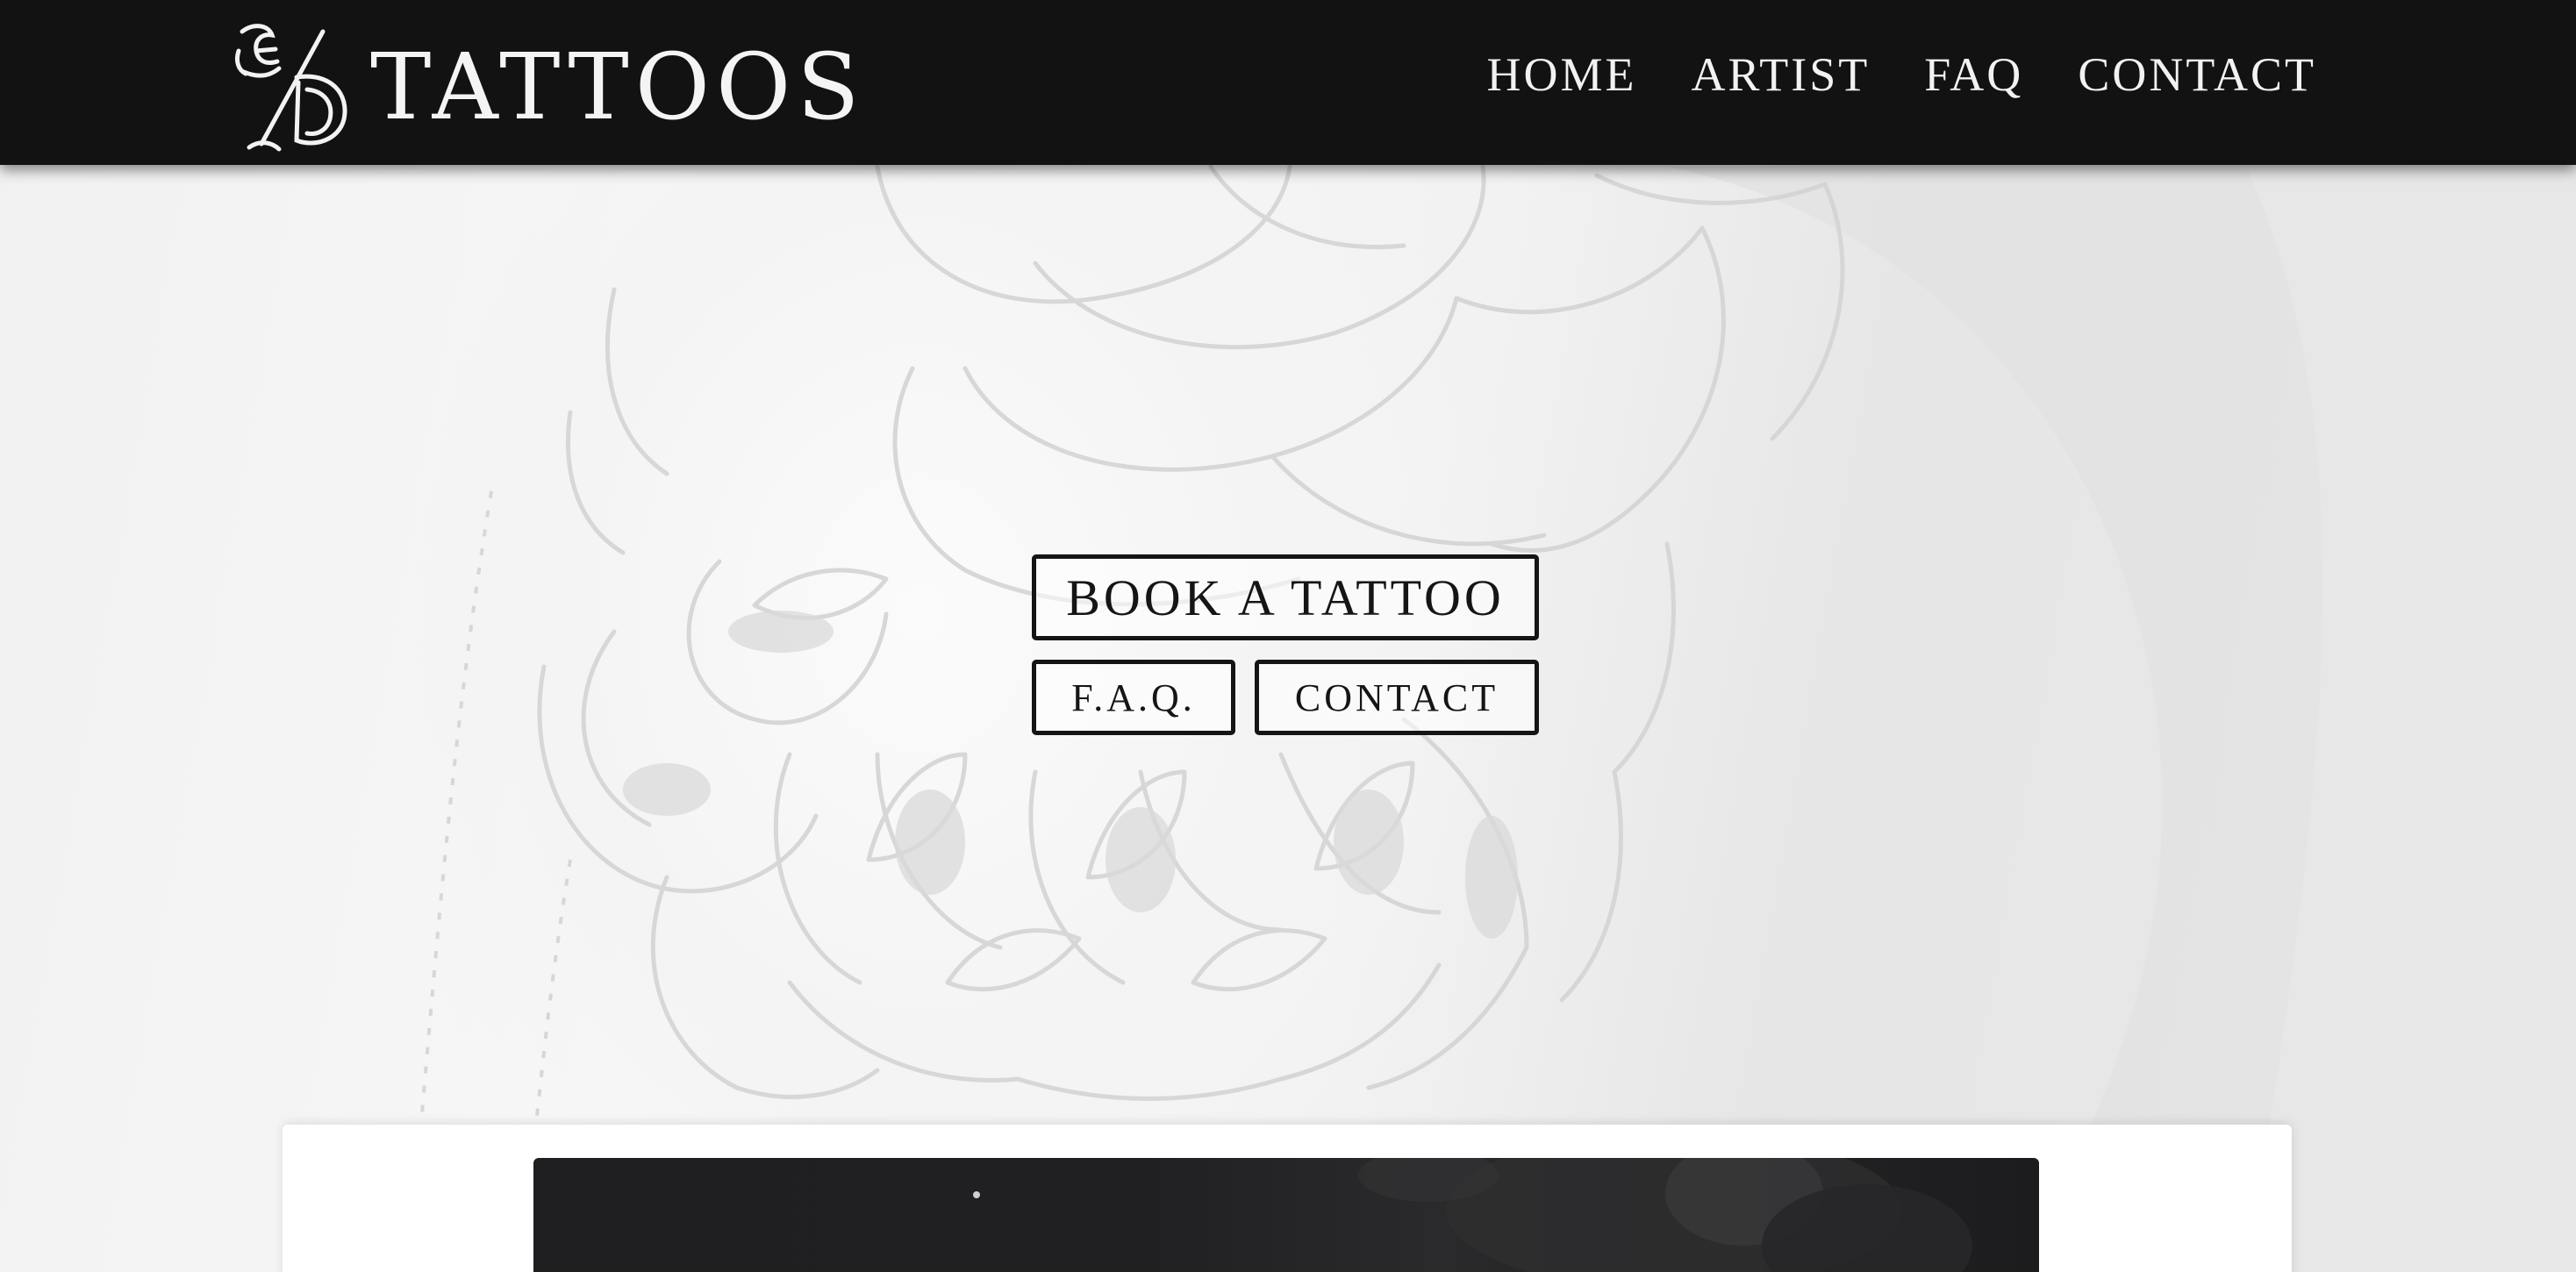 Image resolution: width=2576 pixels, height=1272 pixels. Describe the element at coordinates (1901, 74) in the screenshot. I see `main-nav: HOME ARTIST FAQ CONTACT` at that location.